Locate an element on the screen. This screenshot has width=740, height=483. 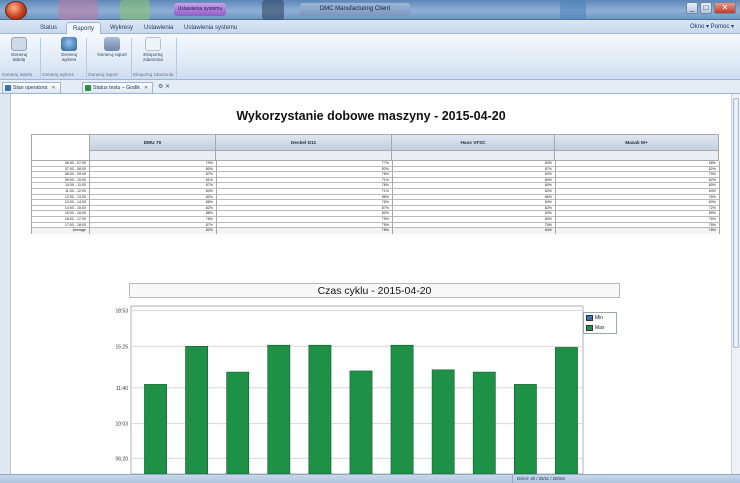
doc-tab-status: Status testu – Grafik ✕ is located at coordinates (118, 87).